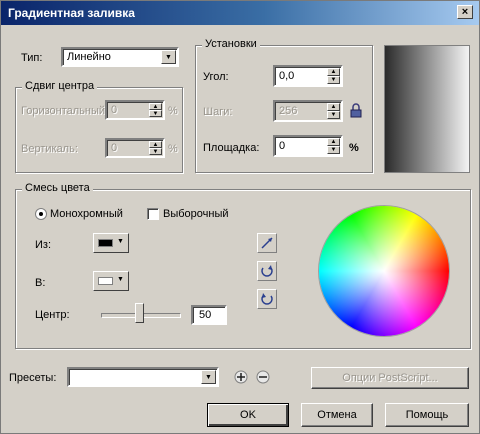  Describe the element at coordinates (263, 377) in the screenshot. I see `minus-icon` at that location.